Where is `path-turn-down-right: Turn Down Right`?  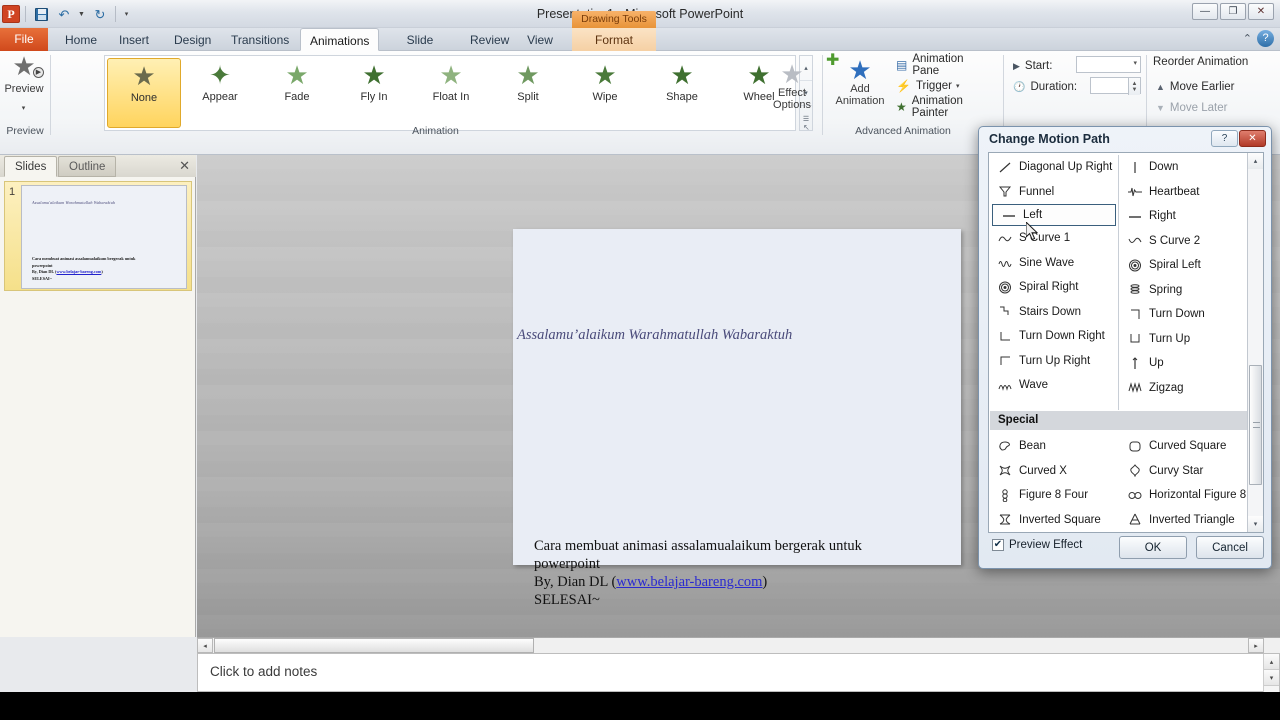 path-turn-down-right: Turn Down Right is located at coordinates (1053, 336).